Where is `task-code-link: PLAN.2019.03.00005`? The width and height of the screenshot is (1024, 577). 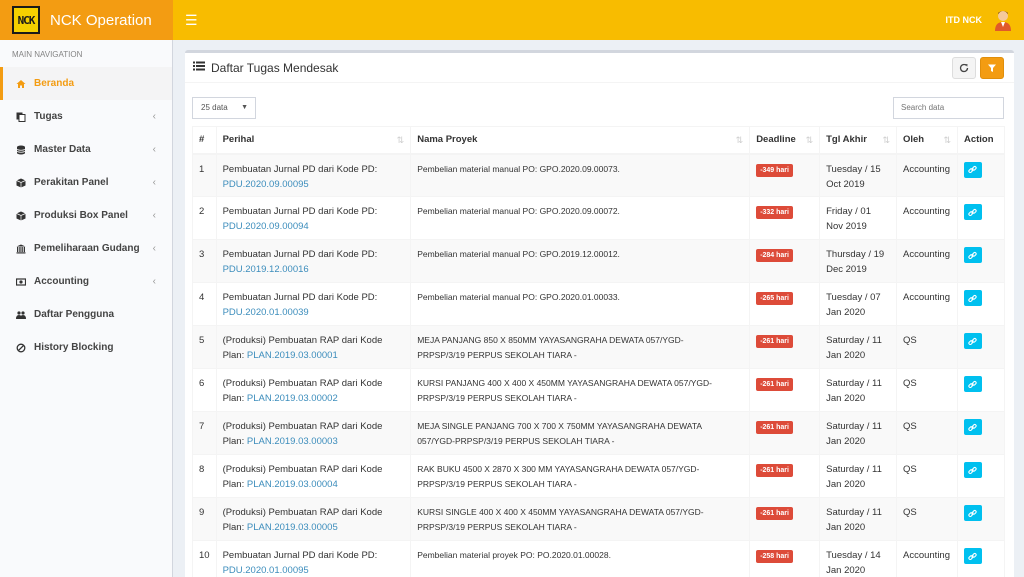
task-code-link: PLAN.2019.03.00005 is located at coordinates (292, 527).